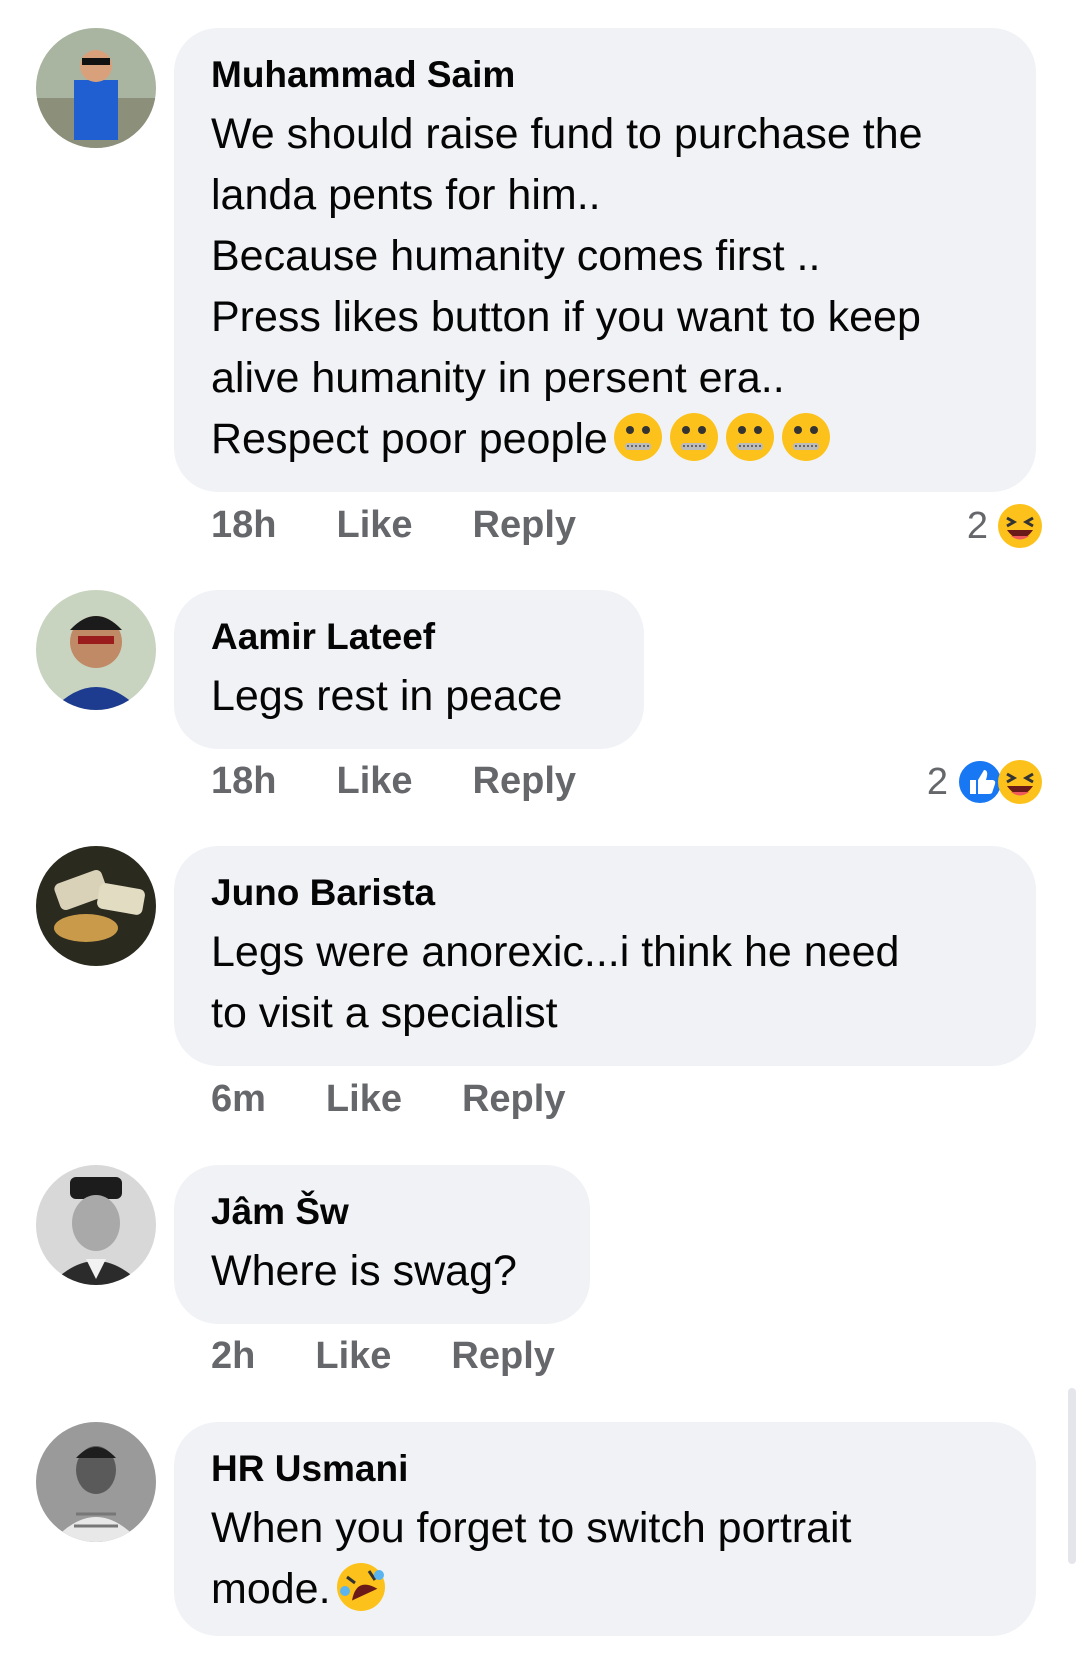  I want to click on comment-text: When you forget to switch portrait mode., so click(531, 1558).